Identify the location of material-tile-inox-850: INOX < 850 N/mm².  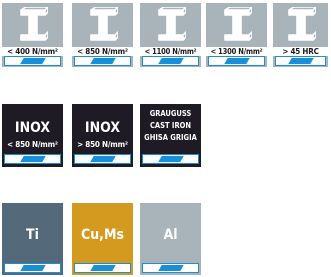
(32, 135).